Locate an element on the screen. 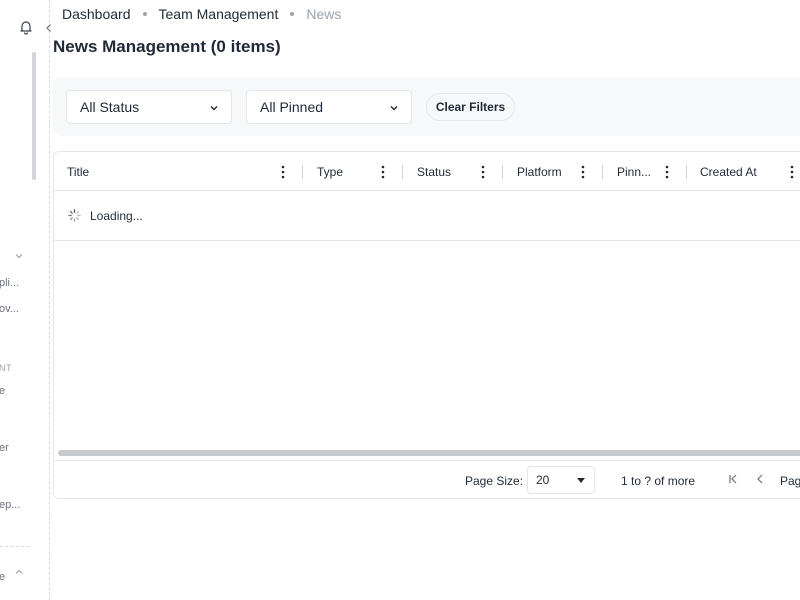 Image resolution: width=800 pixels, height=600 pixels. sidebar: pli... ov... NT e er ep... e is located at coordinates (25, 300).